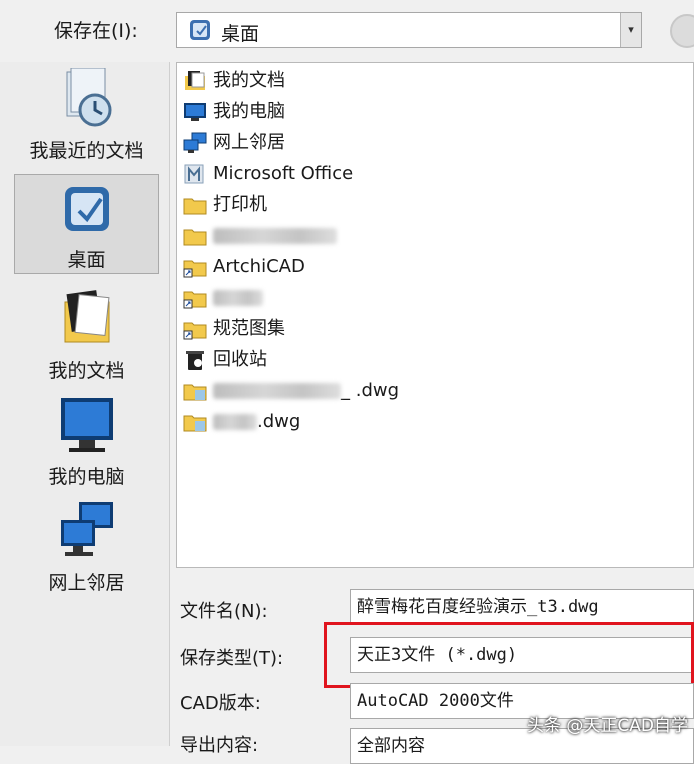 The width and height of the screenshot is (694, 764). Describe the element at coordinates (86, 371) in the screenshot. I see `place-label: 我的文档` at that location.